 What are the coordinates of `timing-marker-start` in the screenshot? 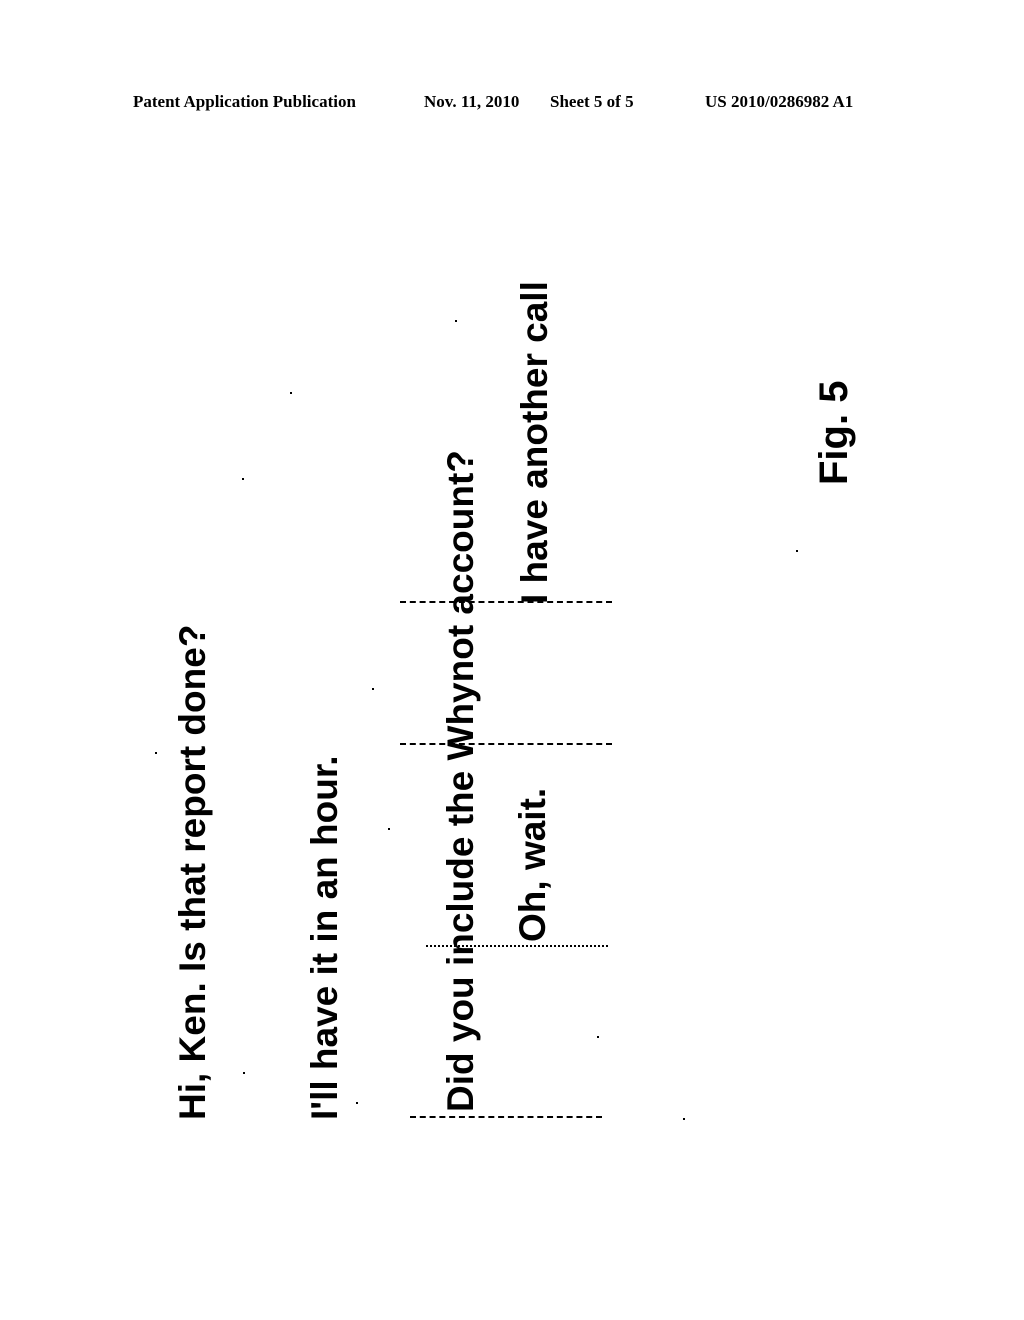 It's located at (506, 1117).